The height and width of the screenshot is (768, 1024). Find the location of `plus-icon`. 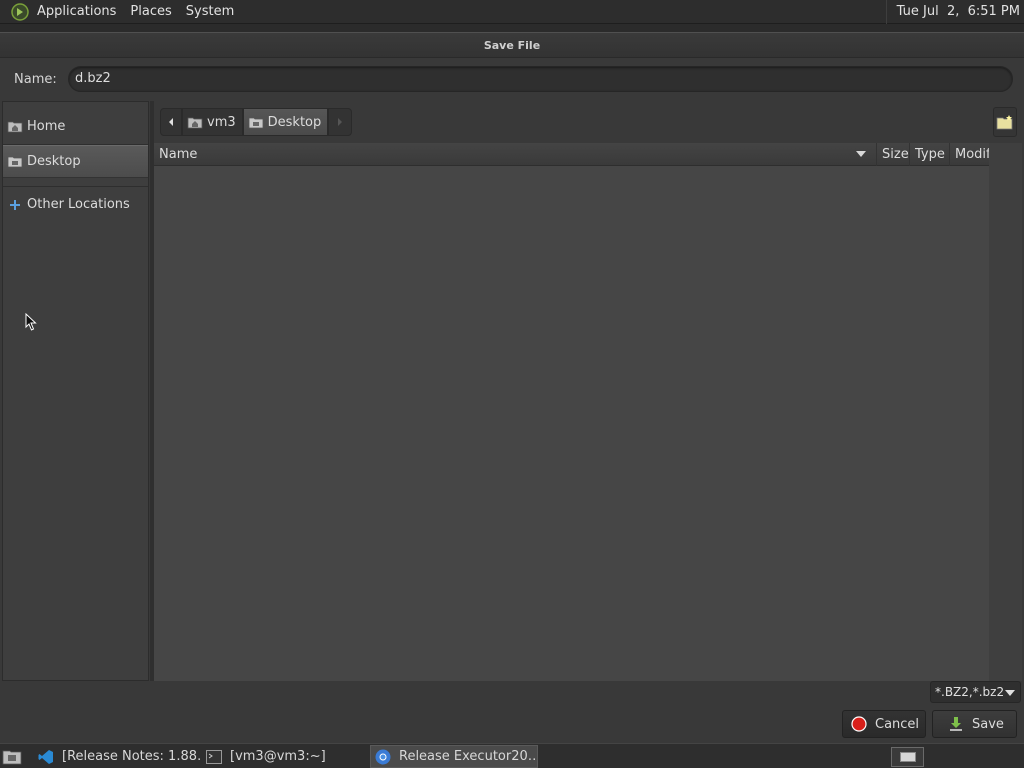

plus-icon is located at coordinates (15, 205).